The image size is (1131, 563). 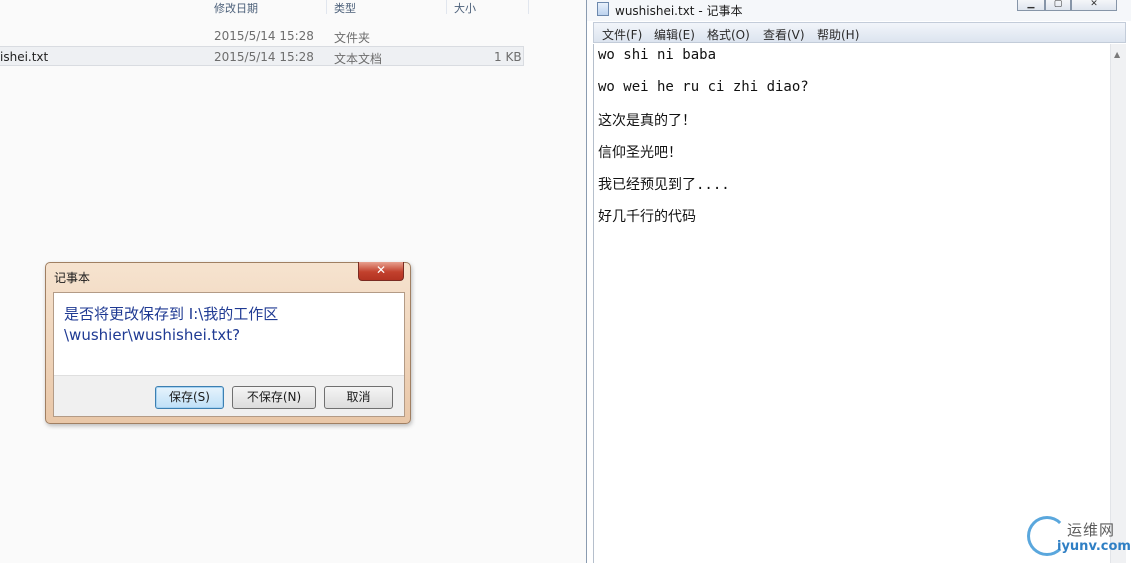 I want to click on column-header-type: 类型, so click(x=345, y=7).